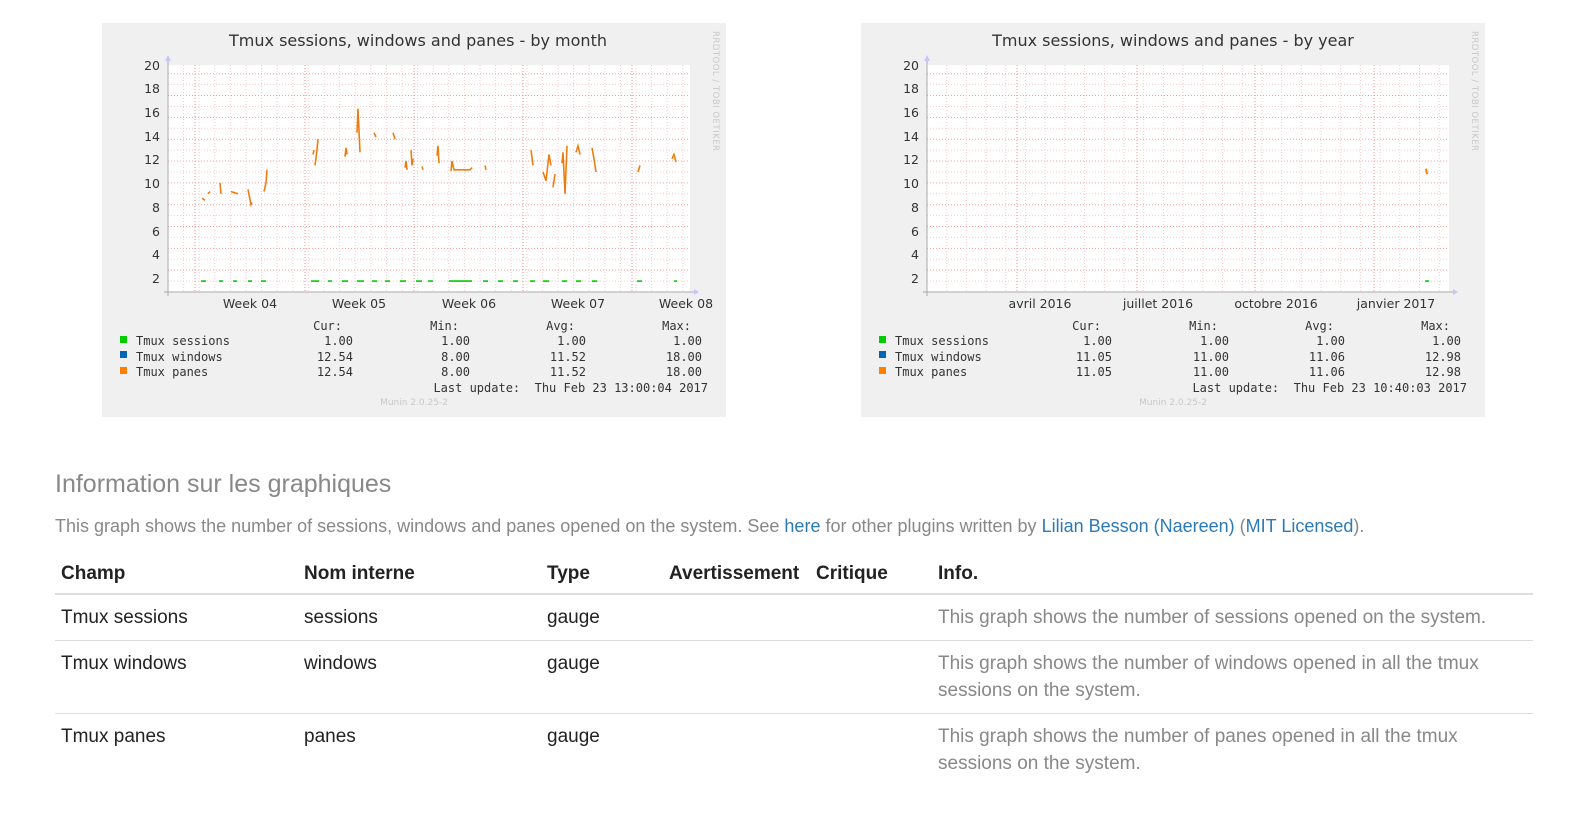  Describe the element at coordinates (578, 303) in the screenshot. I see `x-tick: Week 07` at that location.